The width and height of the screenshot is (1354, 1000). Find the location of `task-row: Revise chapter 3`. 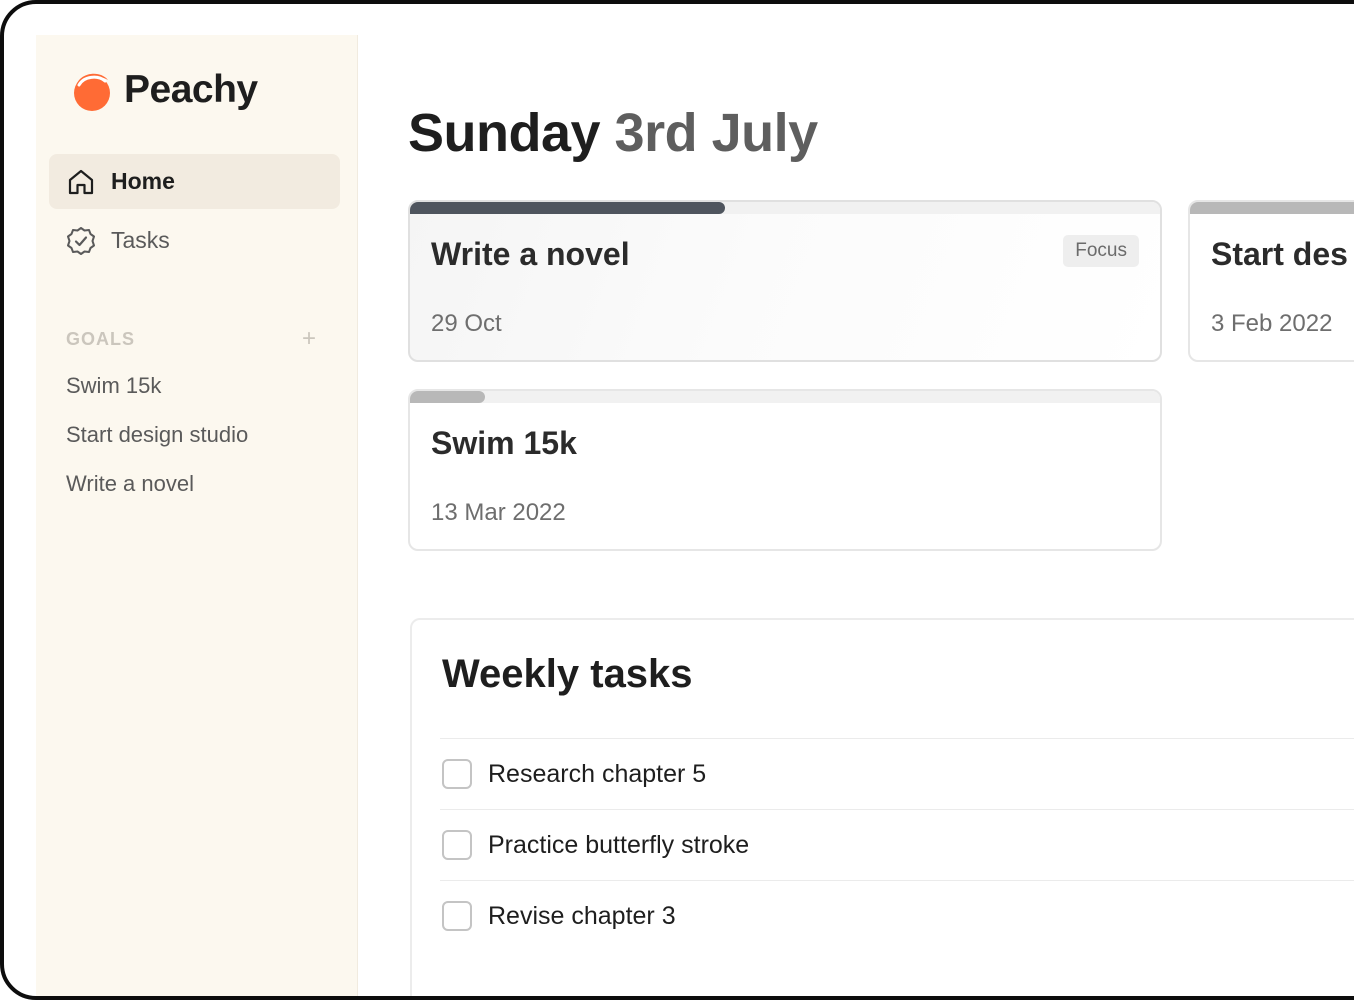

task-row: Revise chapter 3 is located at coordinates (897, 915).